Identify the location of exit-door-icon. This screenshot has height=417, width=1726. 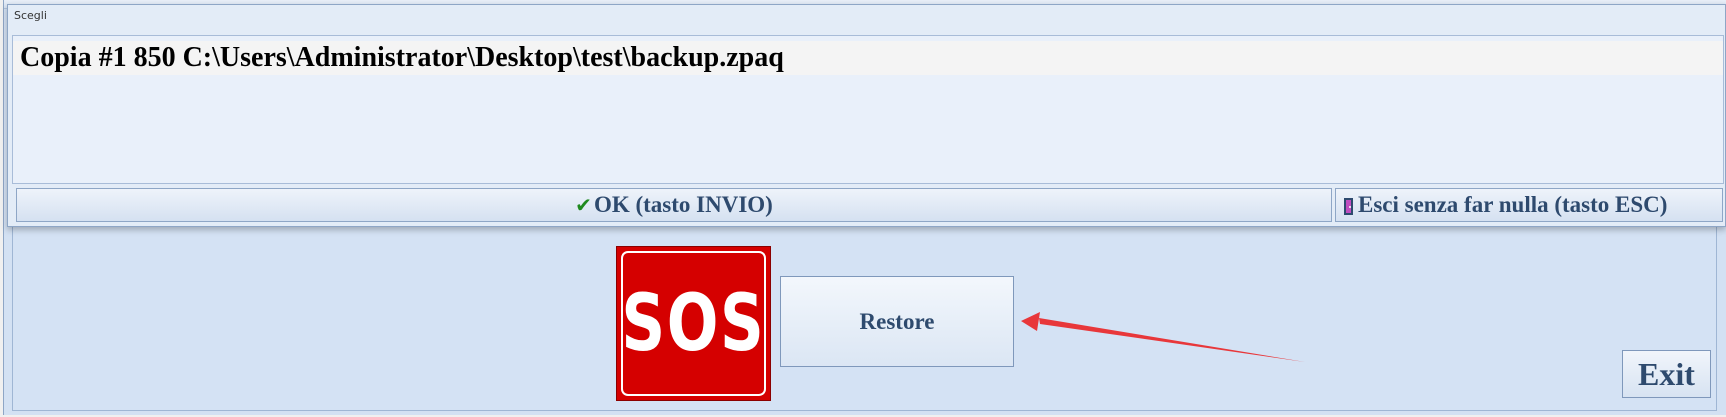
(1348, 206).